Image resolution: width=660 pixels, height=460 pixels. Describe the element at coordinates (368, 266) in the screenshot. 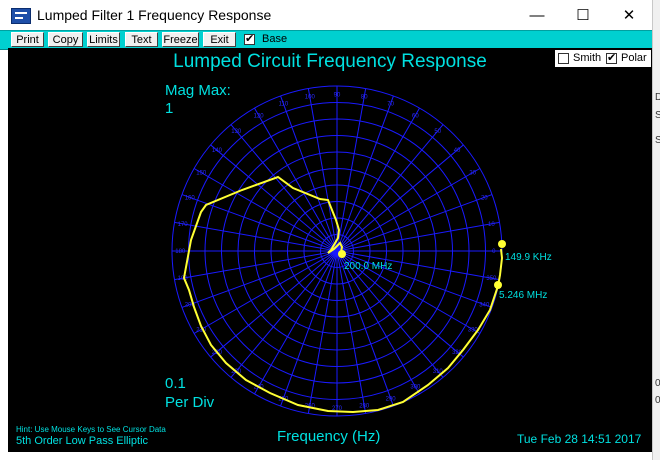

I see `marker-label: 200.0 MHz` at that location.